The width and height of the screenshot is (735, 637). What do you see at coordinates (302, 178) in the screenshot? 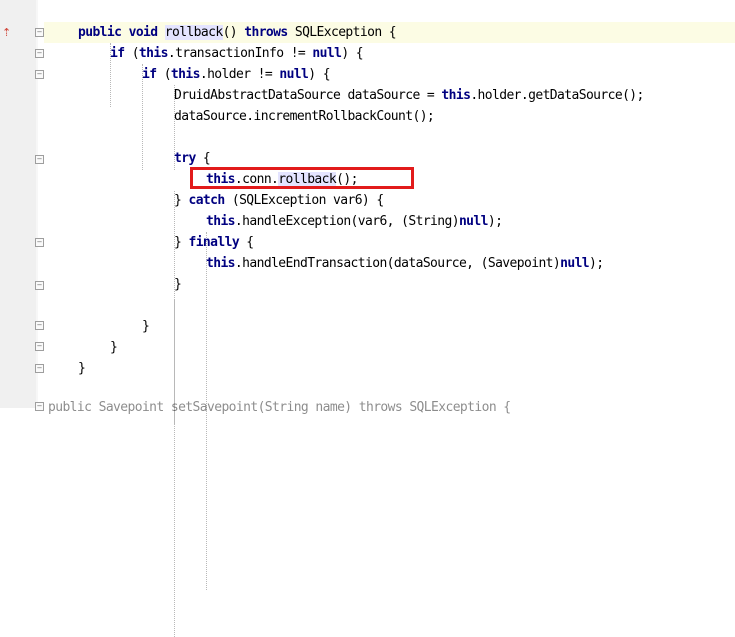
I see `annotation-highlight-box` at bounding box center [302, 178].